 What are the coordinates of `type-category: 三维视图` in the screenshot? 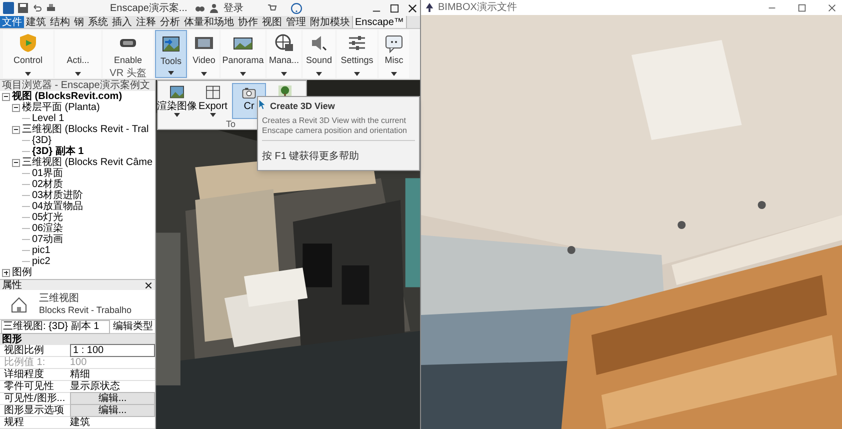 It's located at (59, 299).